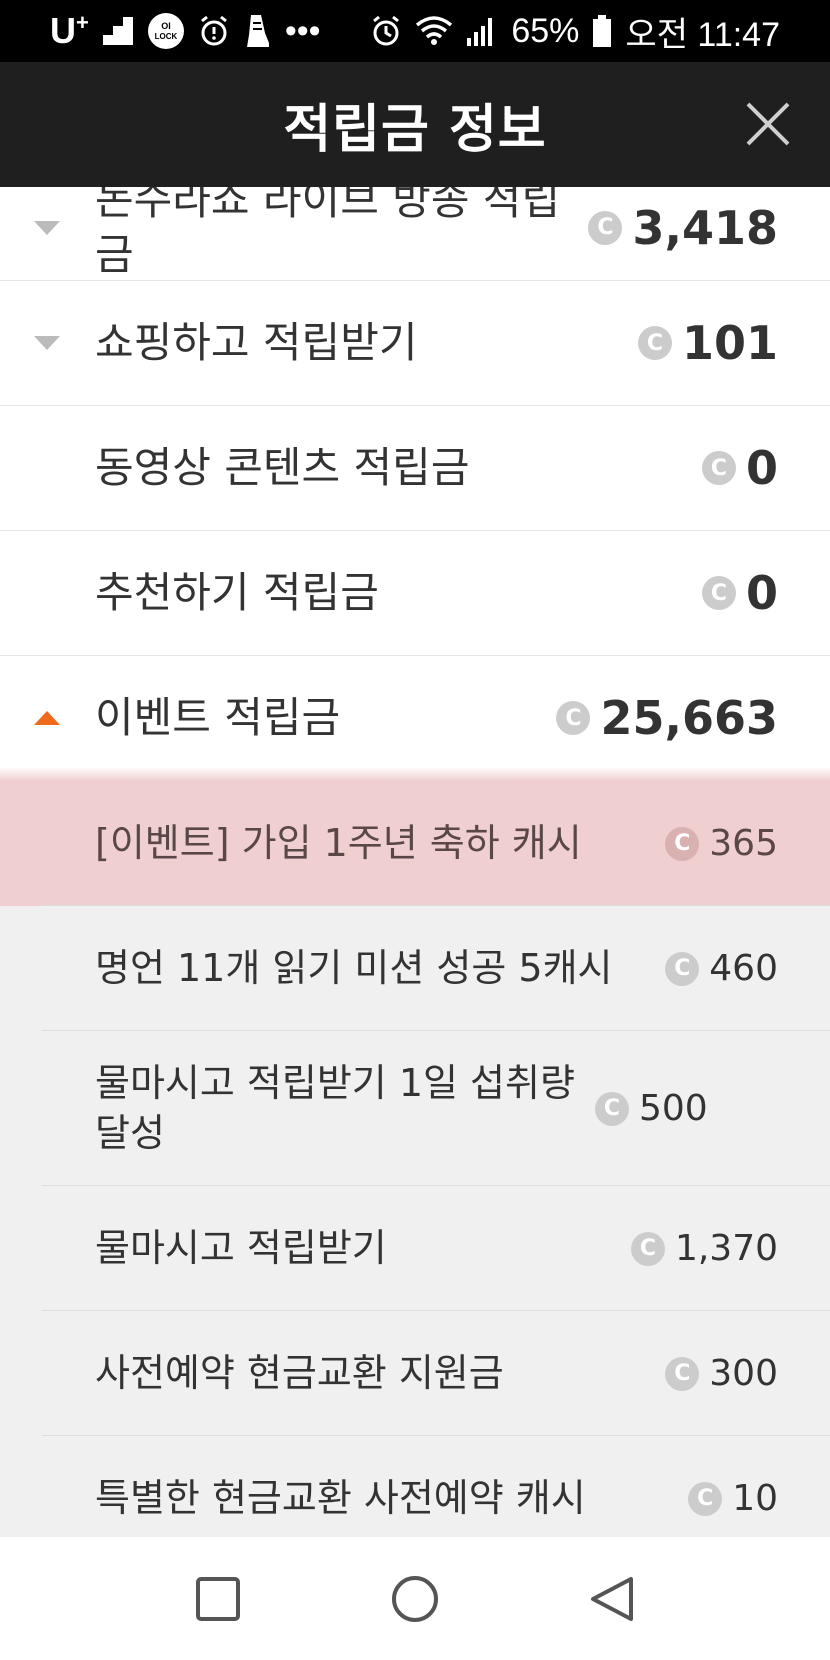 The height and width of the screenshot is (1660, 830). I want to click on list-item: [이벤트] 가입 1주년 축하 캐시 C 365, so click(415, 836).